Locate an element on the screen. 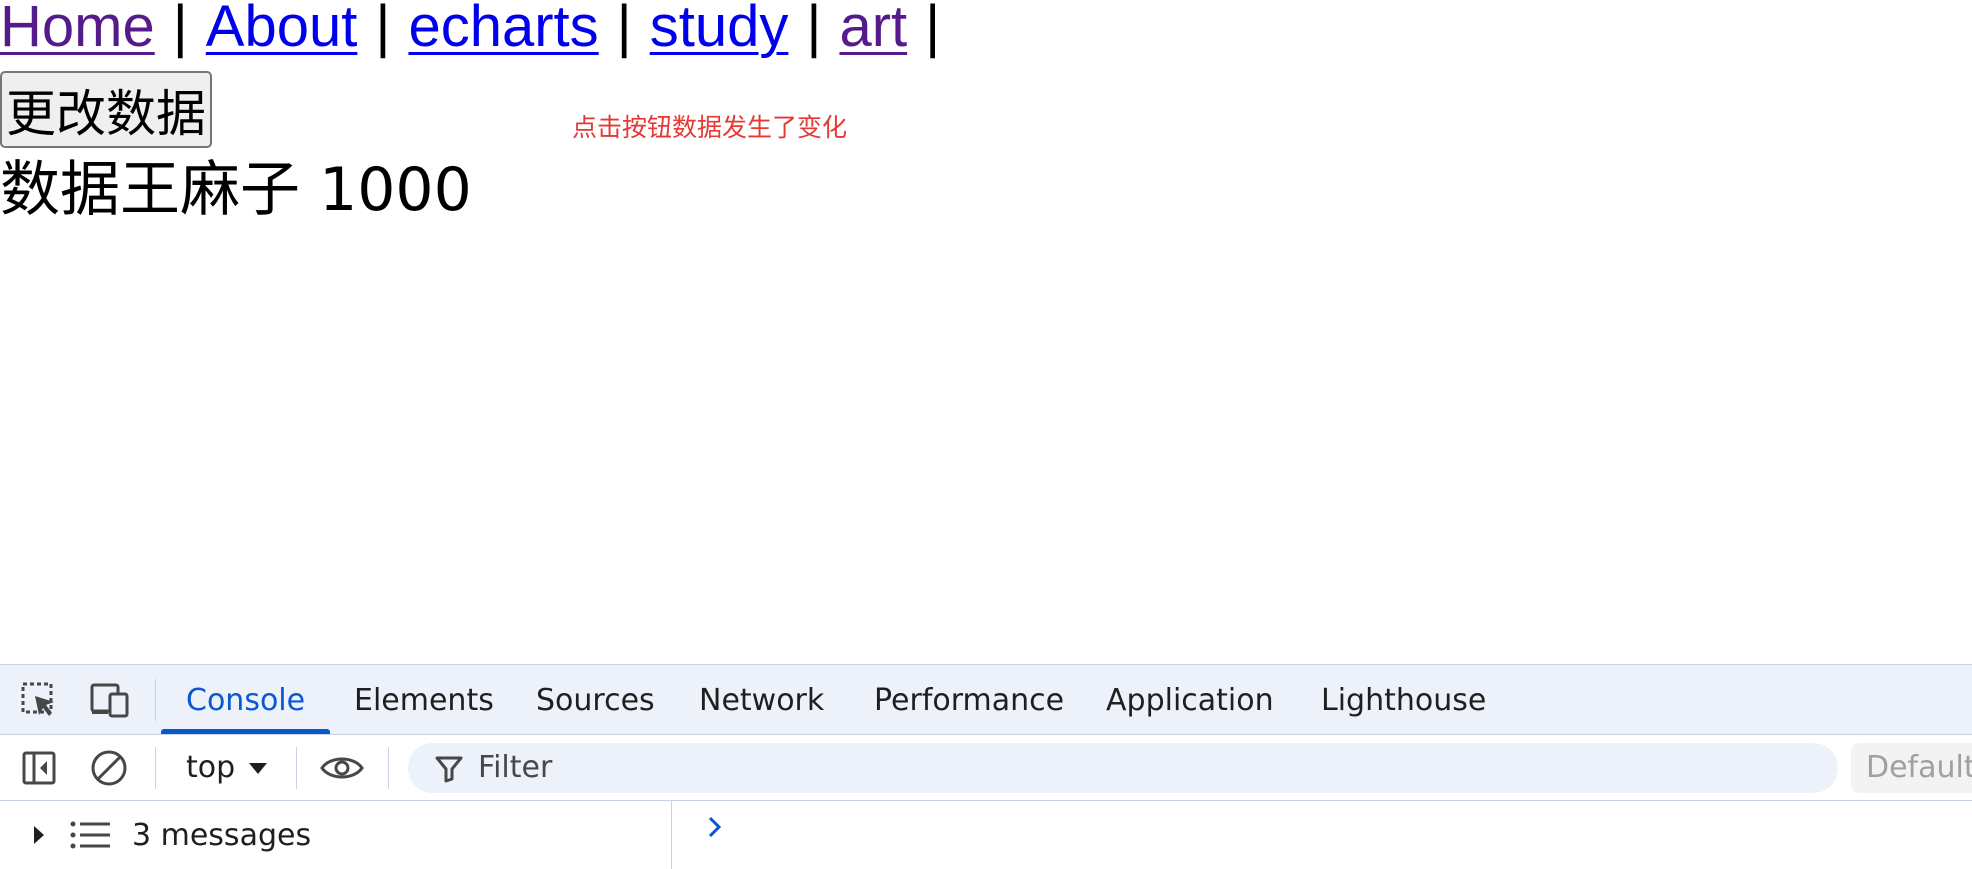 Image resolution: width=1972 pixels, height=869 pixels. console-filter-input: Filter is located at coordinates (1123, 768).